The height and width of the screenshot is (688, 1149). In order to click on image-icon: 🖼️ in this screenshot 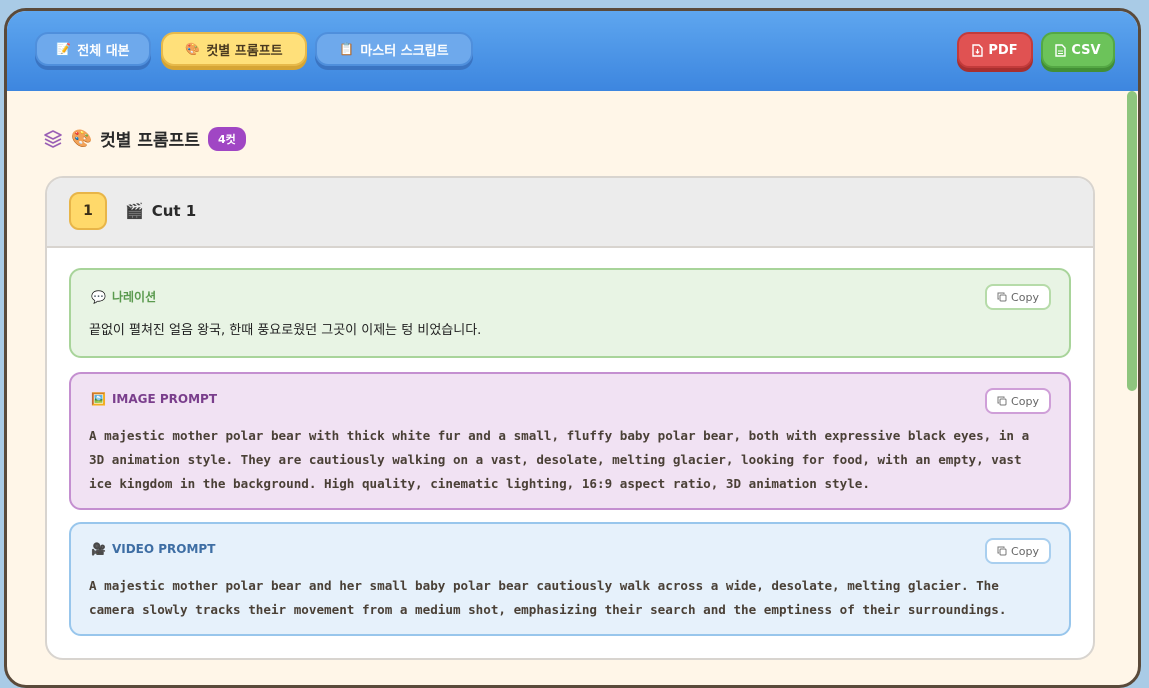, I will do `click(98, 399)`.